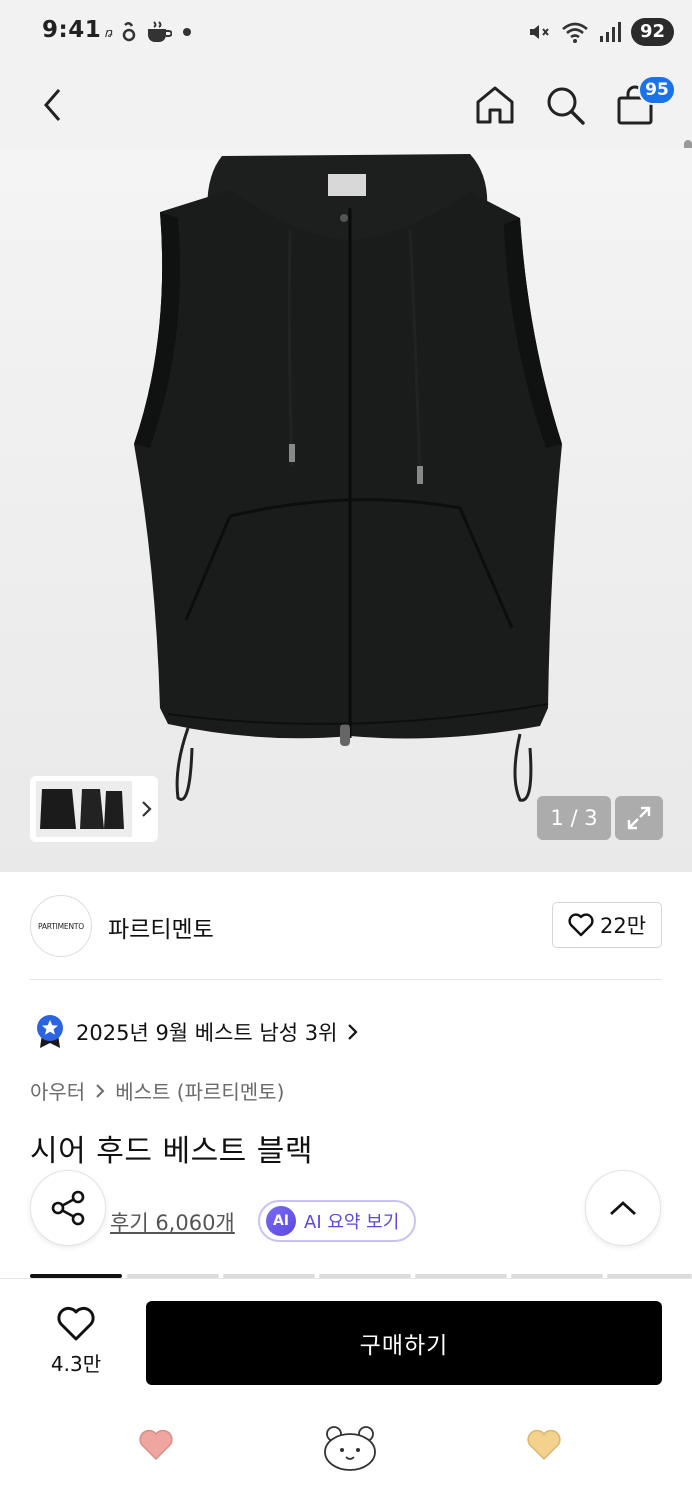 Image resolution: width=692 pixels, height=1500 pixels. I want to click on expand-icon, so click(639, 818).